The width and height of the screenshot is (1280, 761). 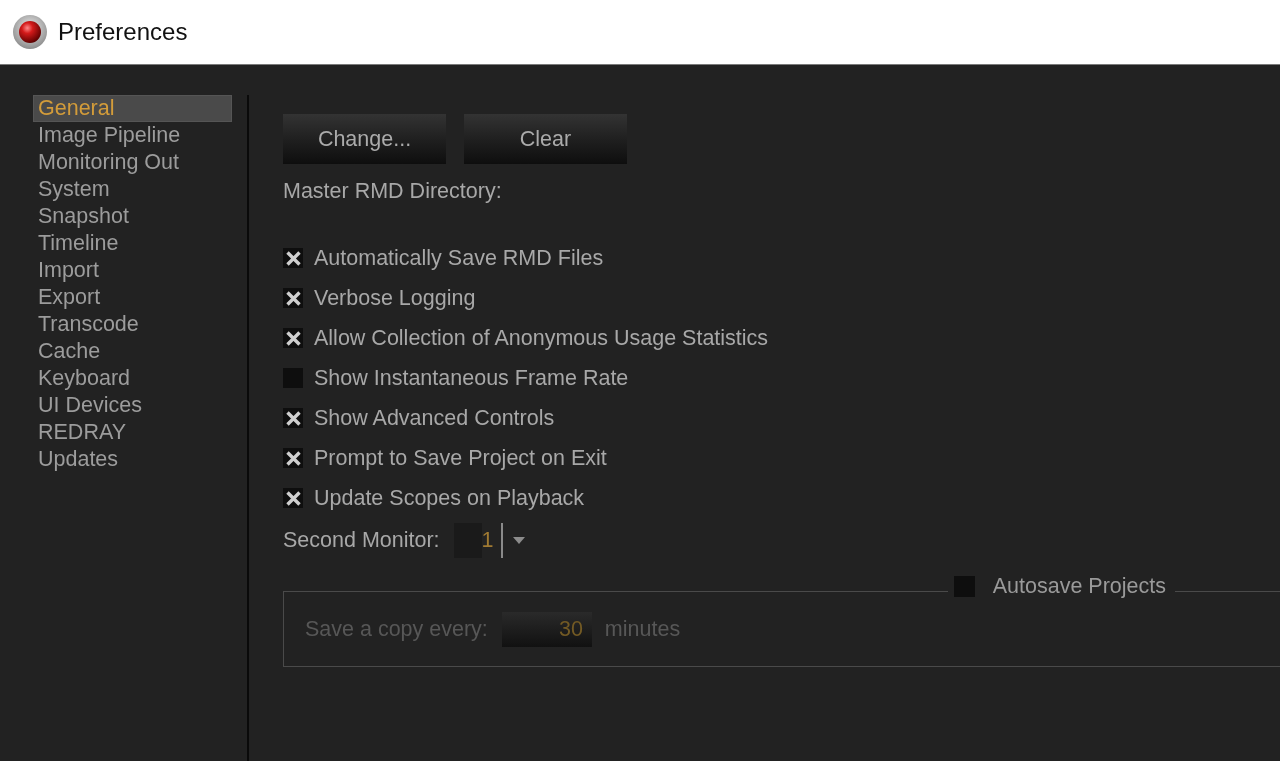 What do you see at coordinates (132, 459) in the screenshot?
I see `sidebar-item: Updates` at bounding box center [132, 459].